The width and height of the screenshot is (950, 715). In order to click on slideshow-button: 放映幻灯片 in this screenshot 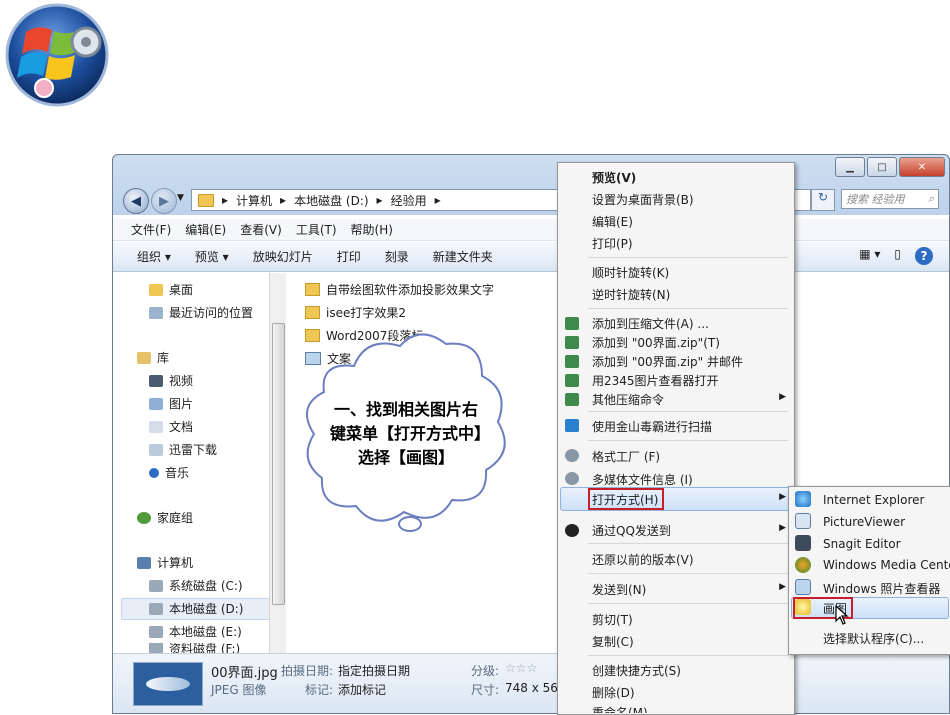, I will do `click(283, 256)`.